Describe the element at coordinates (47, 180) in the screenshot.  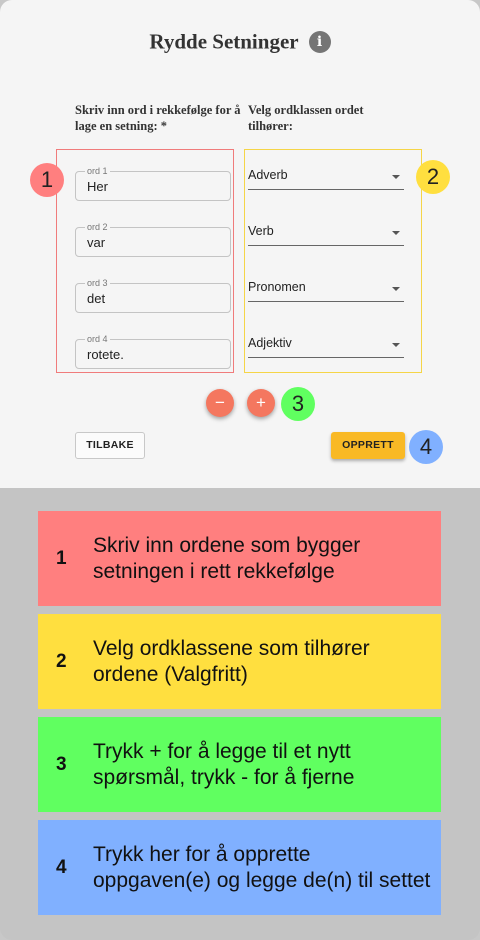
I see `callout-badge-1: 1` at that location.